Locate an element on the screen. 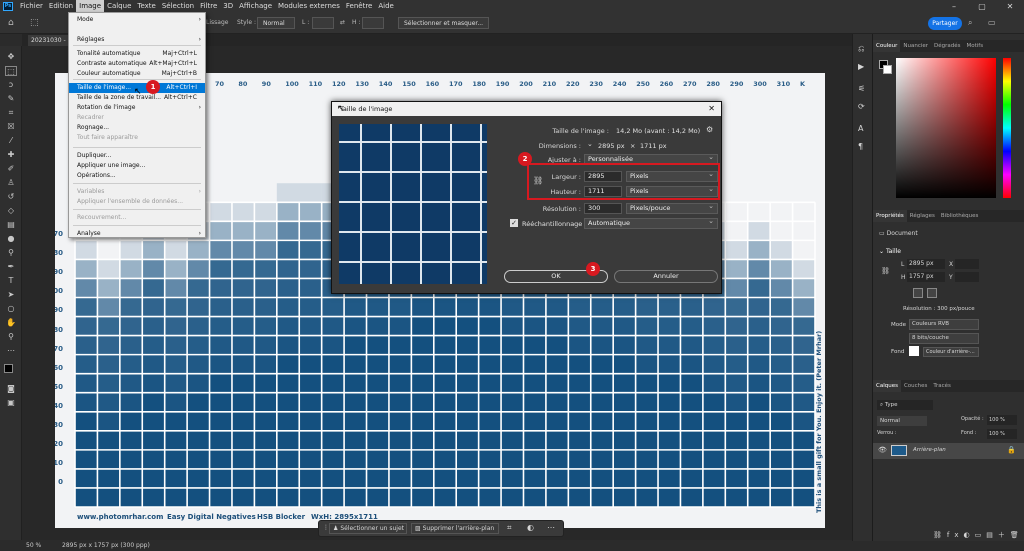 This screenshot has width=1024, height=551. image-menu-item: Couleur automatique Maj+Ctrl+B is located at coordinates (137, 74).